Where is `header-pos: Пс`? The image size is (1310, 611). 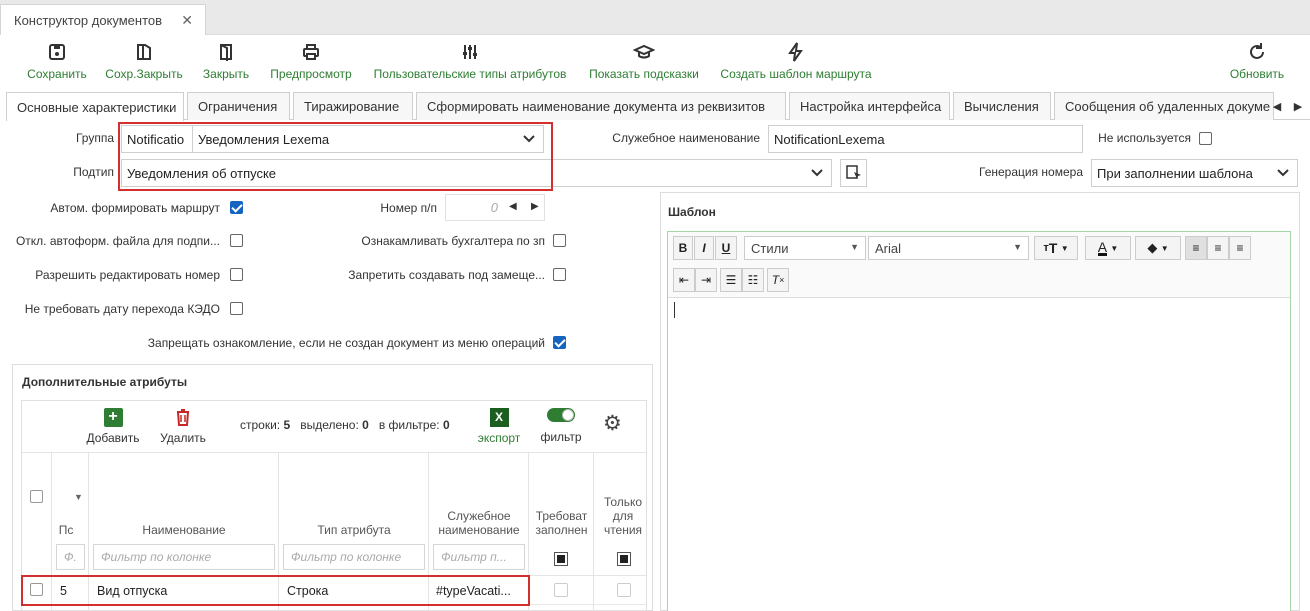
header-pos: Пс is located at coordinates (66, 530).